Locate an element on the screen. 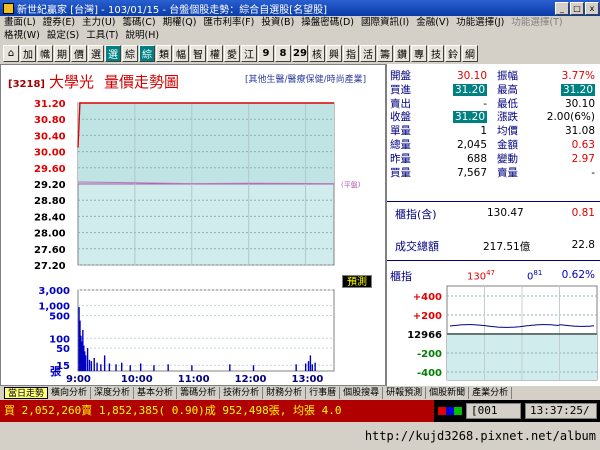 This screenshot has height=450, width=600. y-tick-label: 28.00 is located at coordinates (50, 234).